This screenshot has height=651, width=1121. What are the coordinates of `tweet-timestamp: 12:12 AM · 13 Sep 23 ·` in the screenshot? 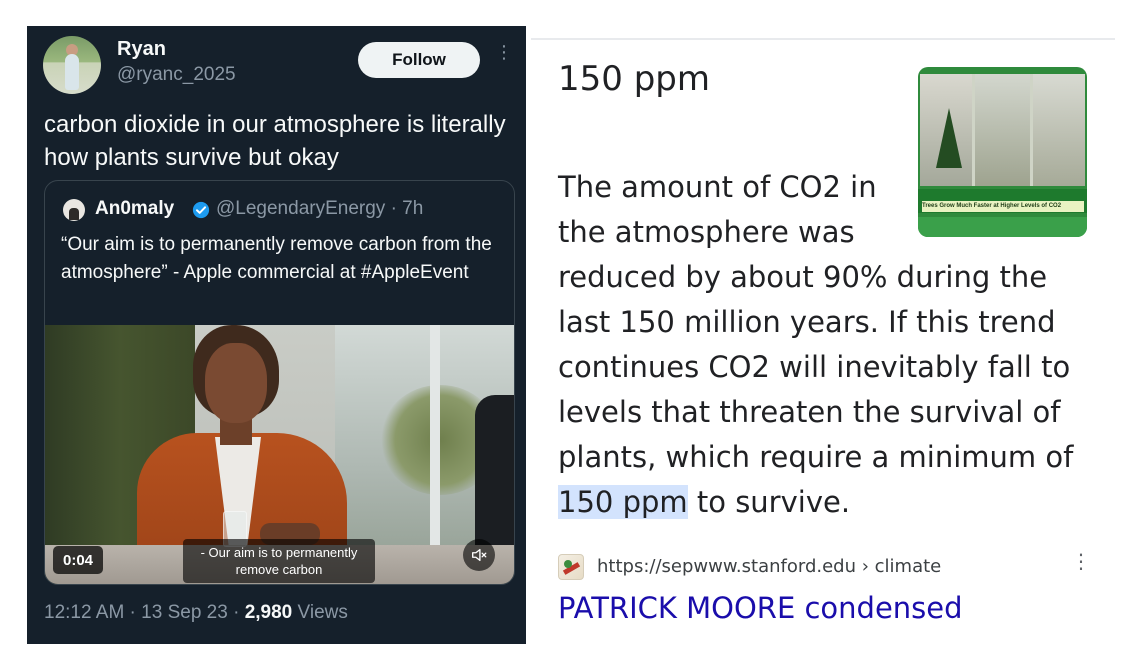 It's located at (144, 612).